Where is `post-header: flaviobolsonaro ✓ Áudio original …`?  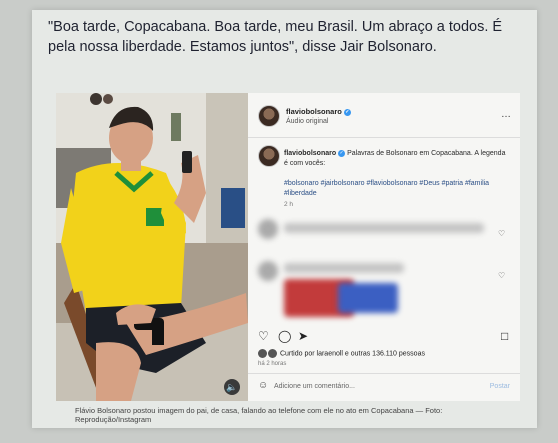
post-header: flaviobolsonaro ✓ Áudio original … is located at coordinates (387, 118).